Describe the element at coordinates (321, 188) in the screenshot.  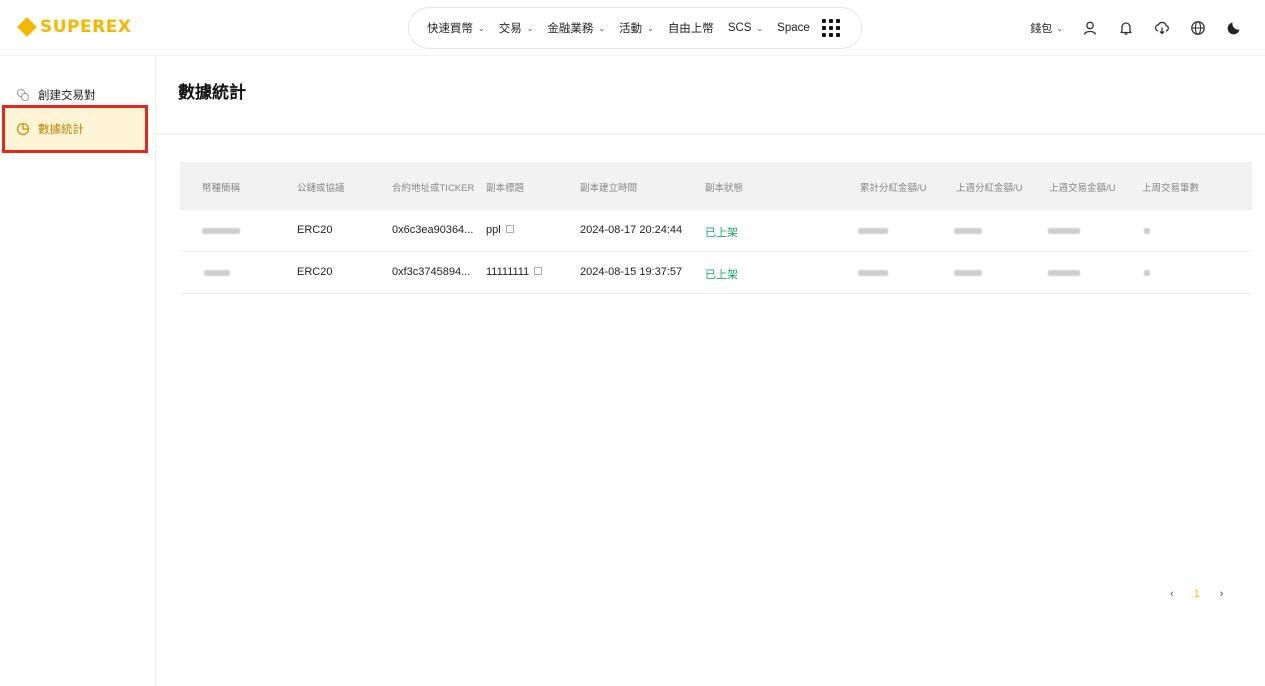
I see `column-header: 公鏈或協議` at that location.